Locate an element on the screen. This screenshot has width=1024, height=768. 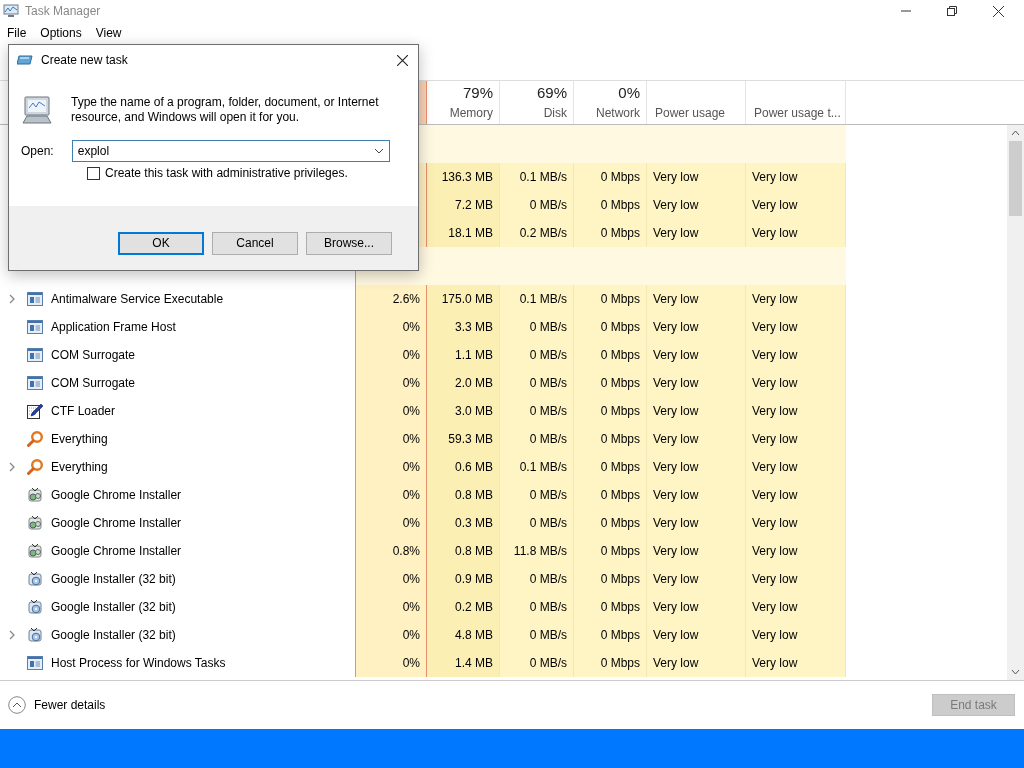
column-percent: 69% is located at coordinates (551, 92).